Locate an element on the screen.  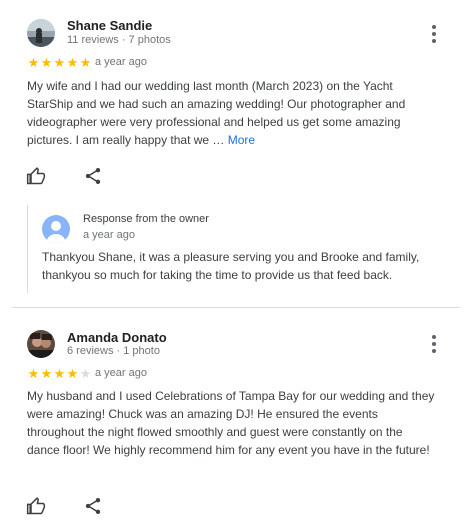
reviewer-meta: 11 reviews · 7 photos is located at coordinates (119, 40).